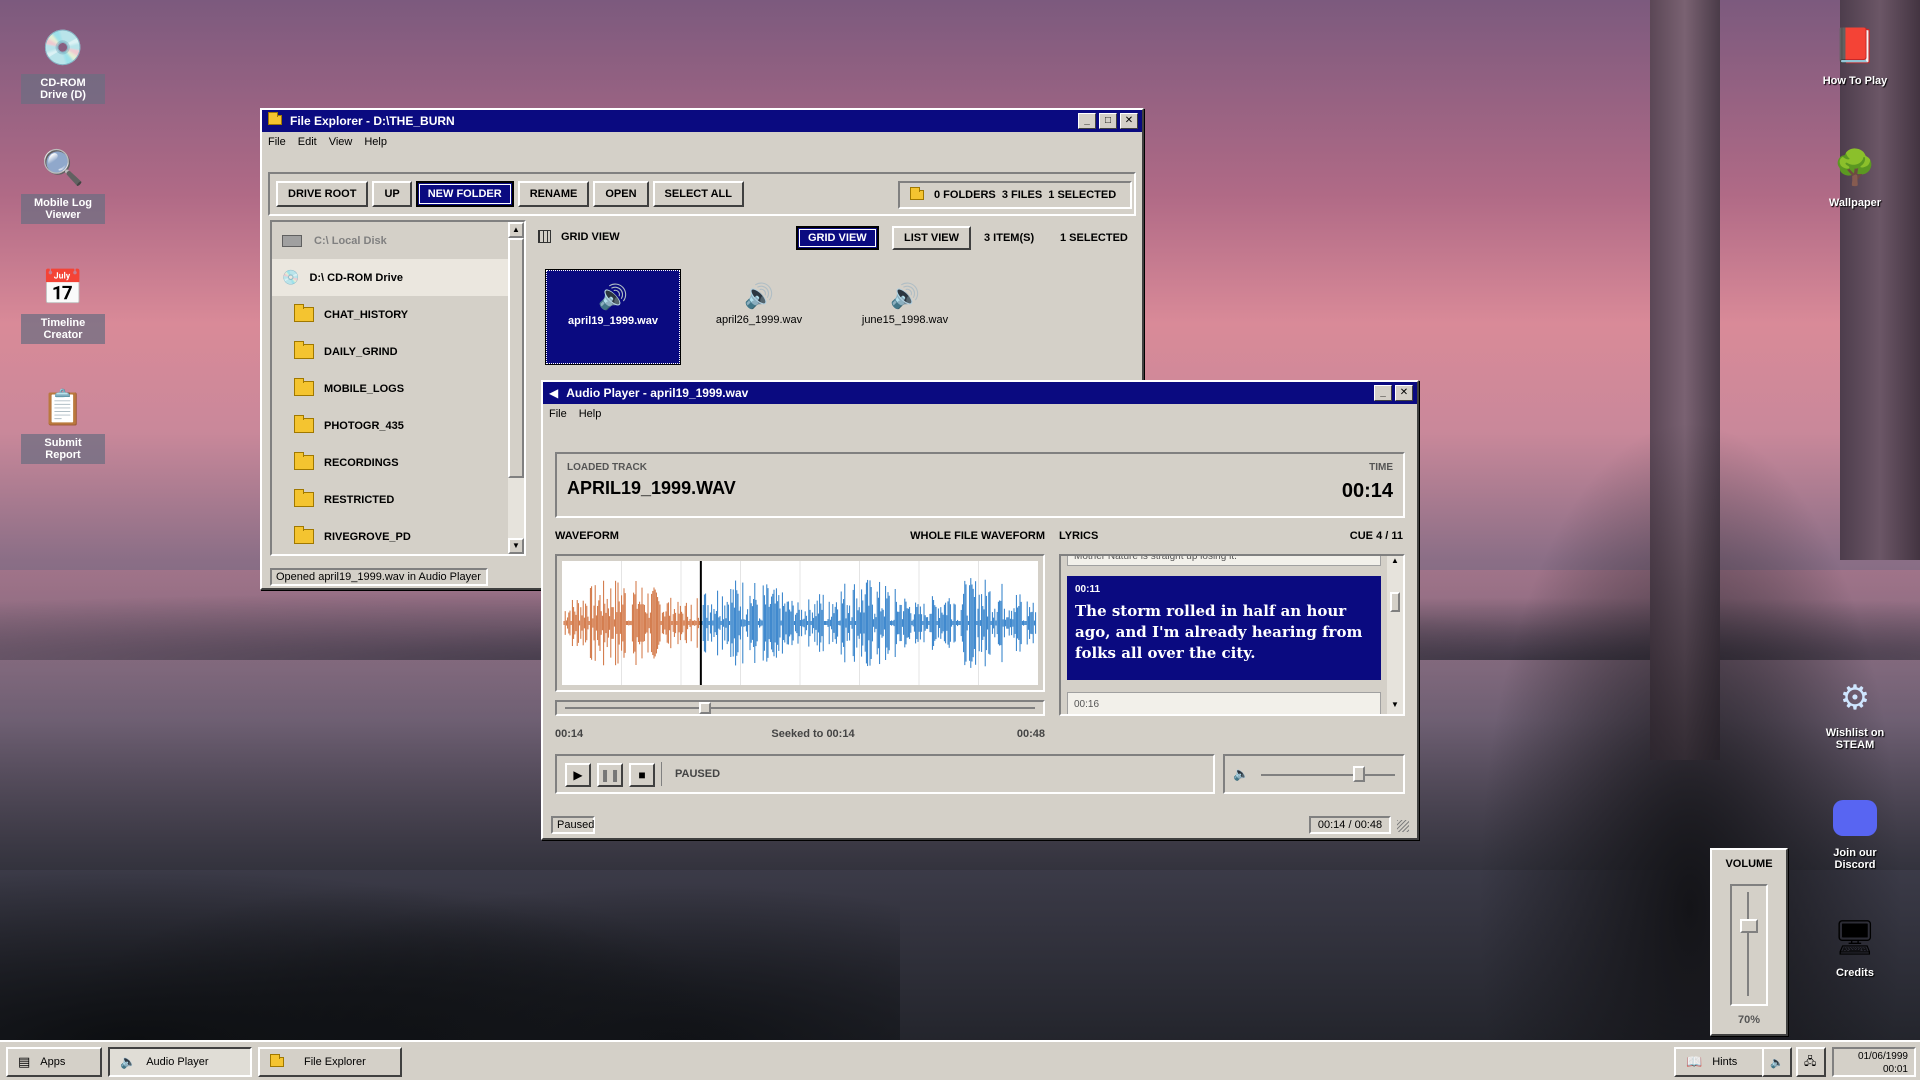  Describe the element at coordinates (54, 1062) in the screenshot. I see `apps-button: ▤ Apps` at that location.